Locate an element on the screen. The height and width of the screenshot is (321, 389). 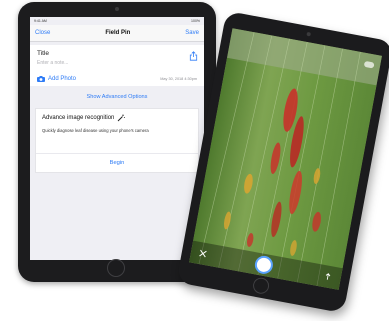
show-advanced-options-link: Show Advanced Options is located at coordinates (117, 97).